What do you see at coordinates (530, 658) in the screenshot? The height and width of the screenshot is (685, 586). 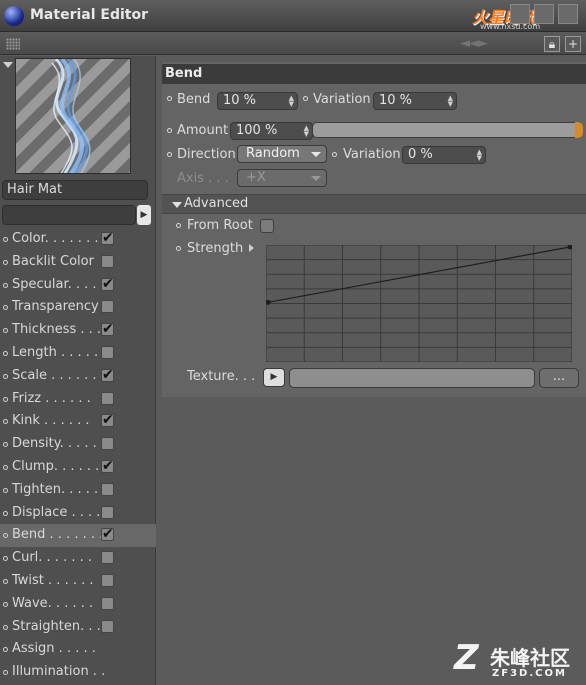 I see `watermark-name: 朱峰社区` at bounding box center [530, 658].